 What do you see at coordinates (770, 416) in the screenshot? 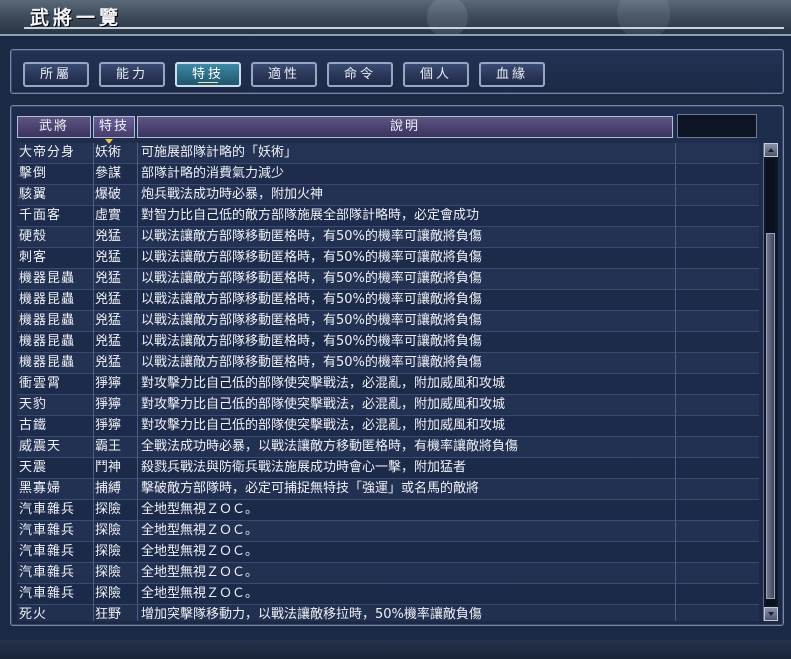
I see `scrollbar-thumb` at bounding box center [770, 416].